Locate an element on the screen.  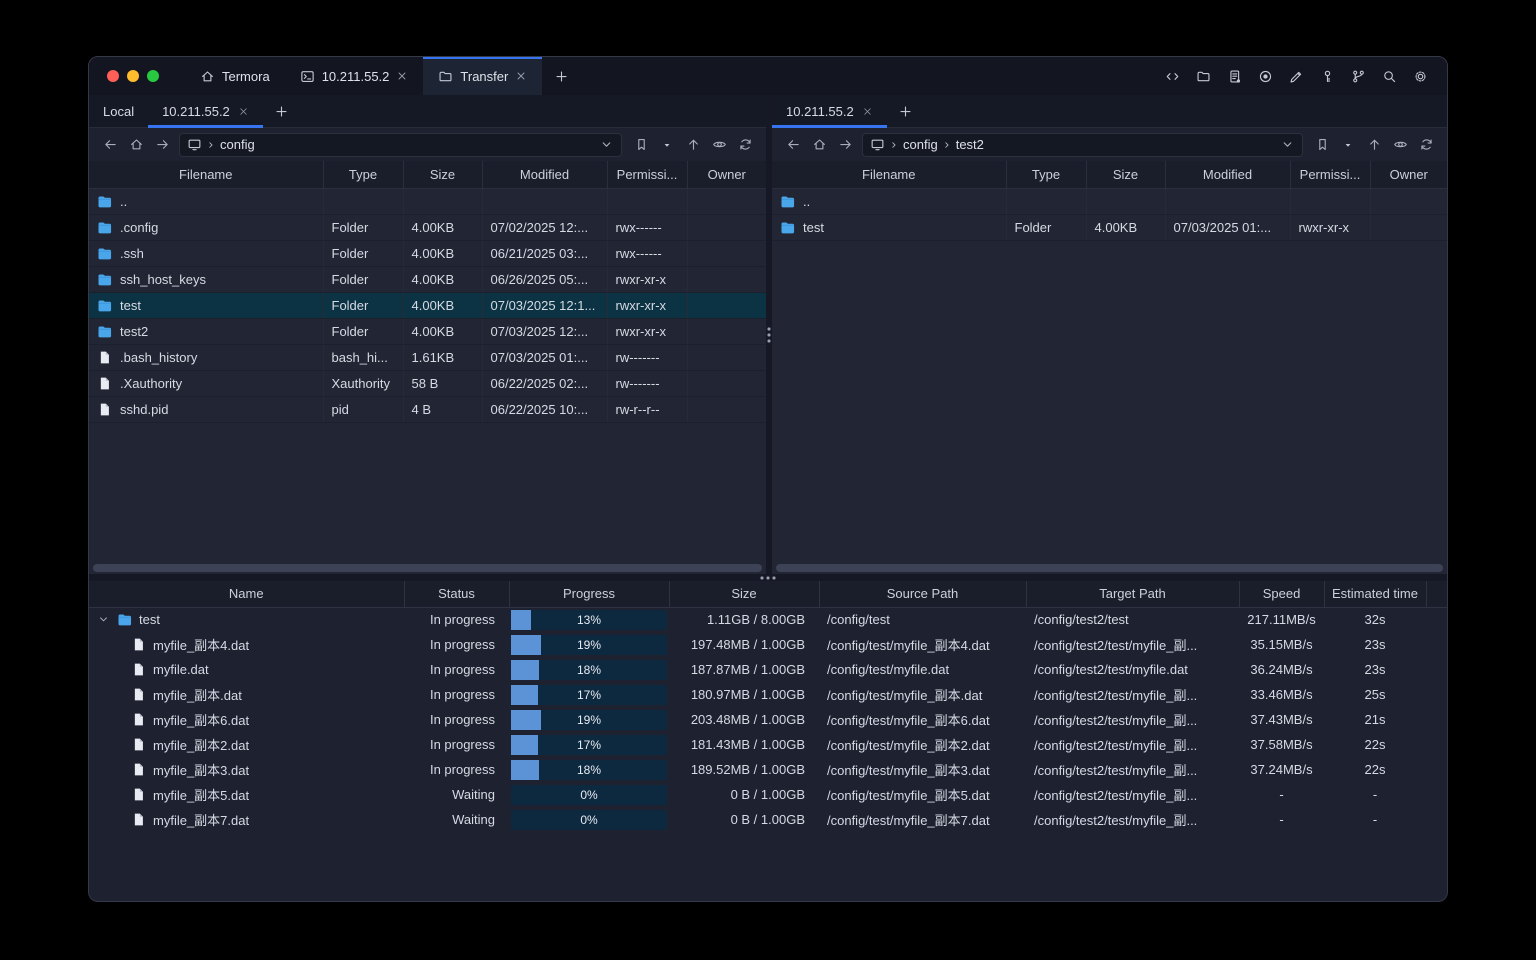
transfer-status: Waiting is located at coordinates (473, 819).